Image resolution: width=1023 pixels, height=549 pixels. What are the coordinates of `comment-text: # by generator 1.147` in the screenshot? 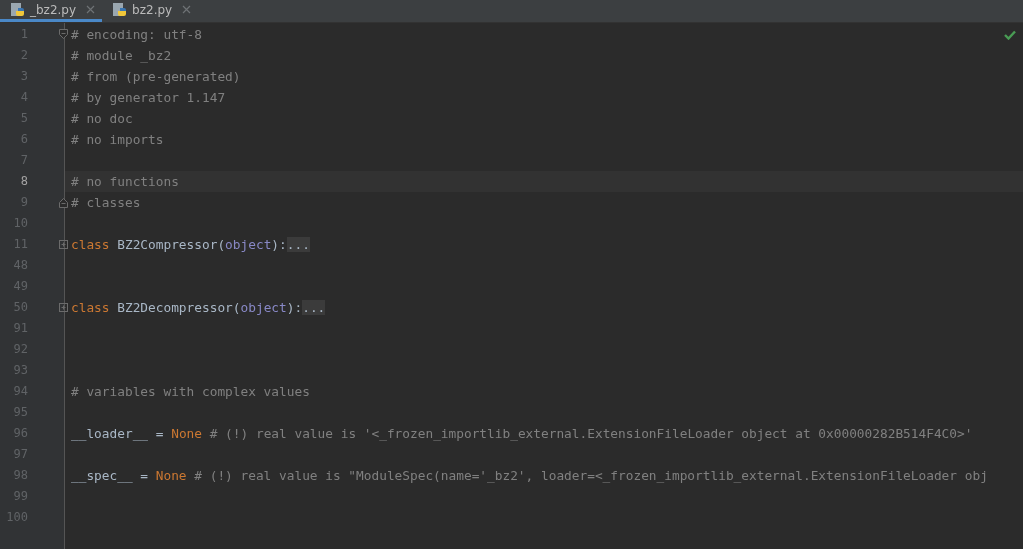 It's located at (148, 97).